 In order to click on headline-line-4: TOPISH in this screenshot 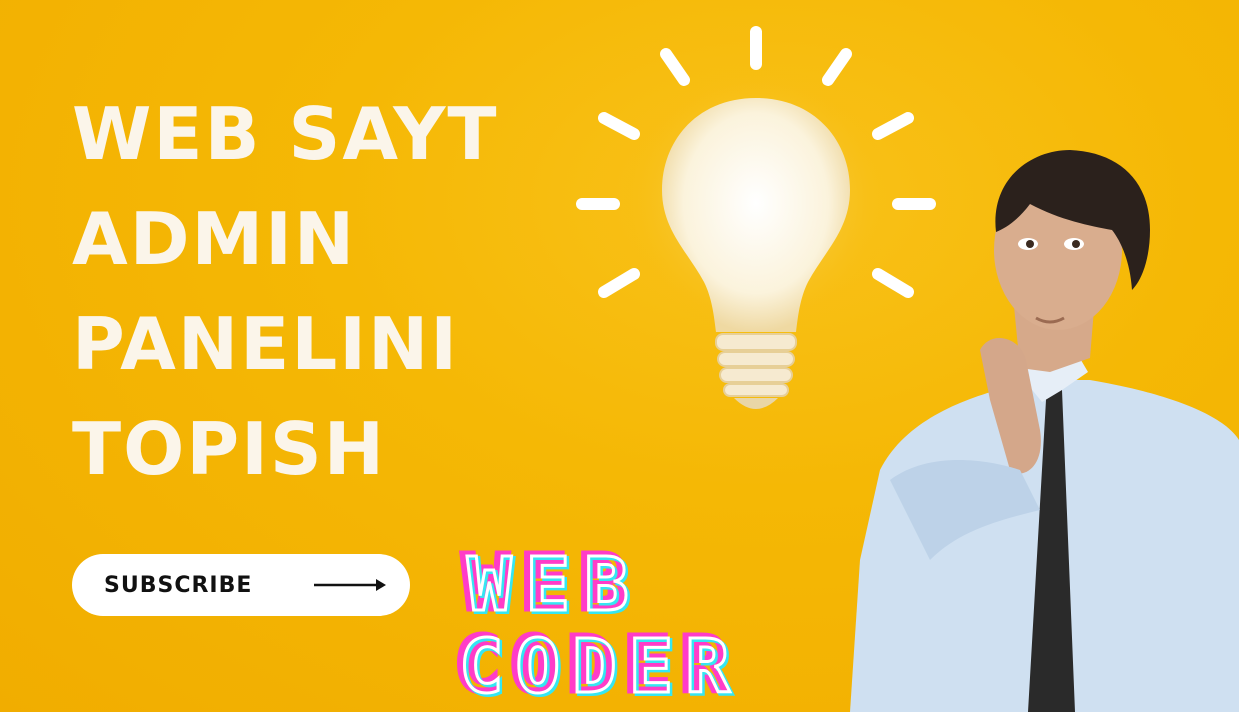, I will do `click(229, 449)`.